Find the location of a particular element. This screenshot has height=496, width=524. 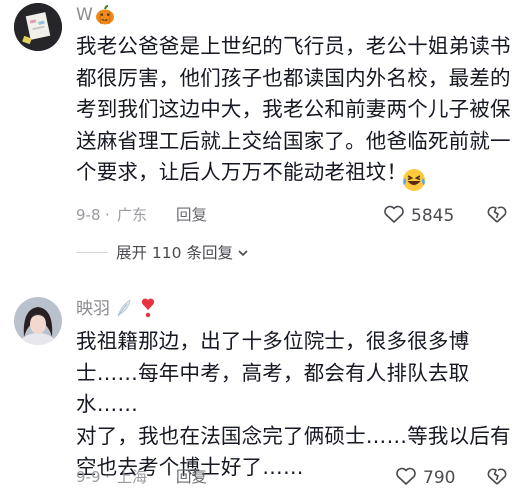

like-count: 5845 is located at coordinates (433, 216).